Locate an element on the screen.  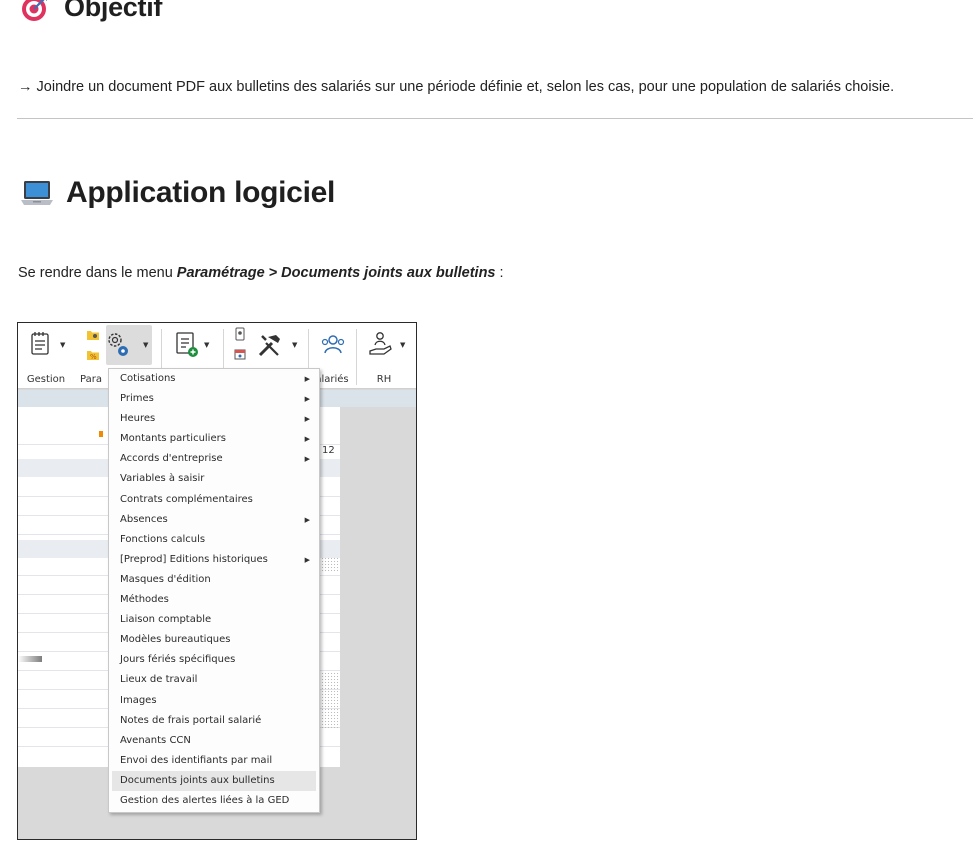
grid-header-value: 12 is located at coordinates (328, 450).